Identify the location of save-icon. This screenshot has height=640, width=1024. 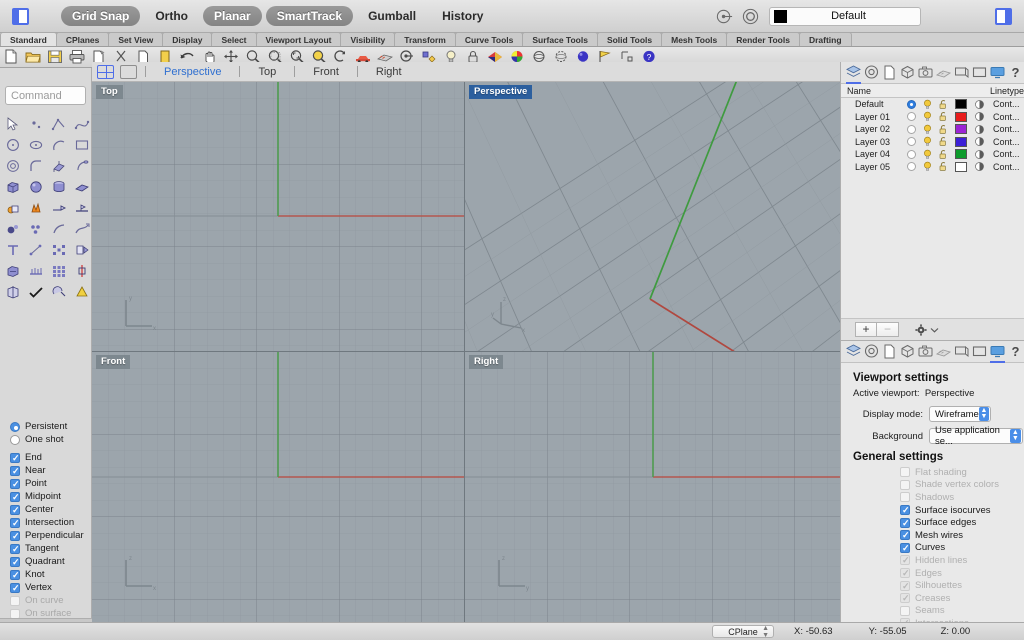
(56, 57).